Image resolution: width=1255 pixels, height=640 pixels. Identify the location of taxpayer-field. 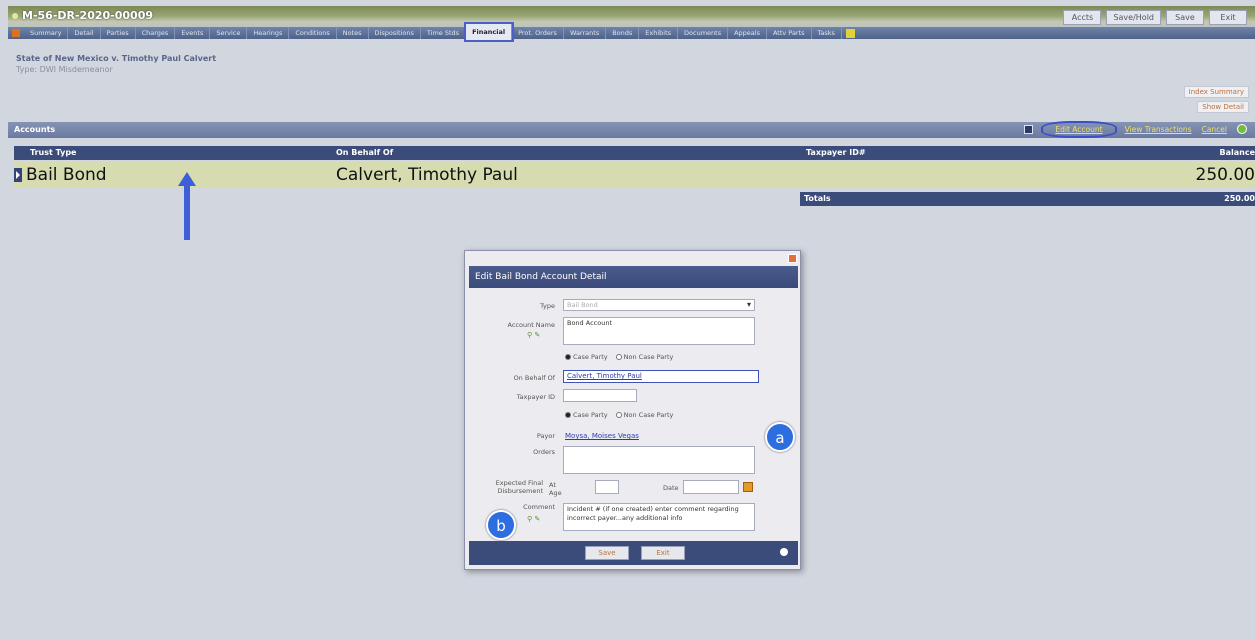
(600, 395).